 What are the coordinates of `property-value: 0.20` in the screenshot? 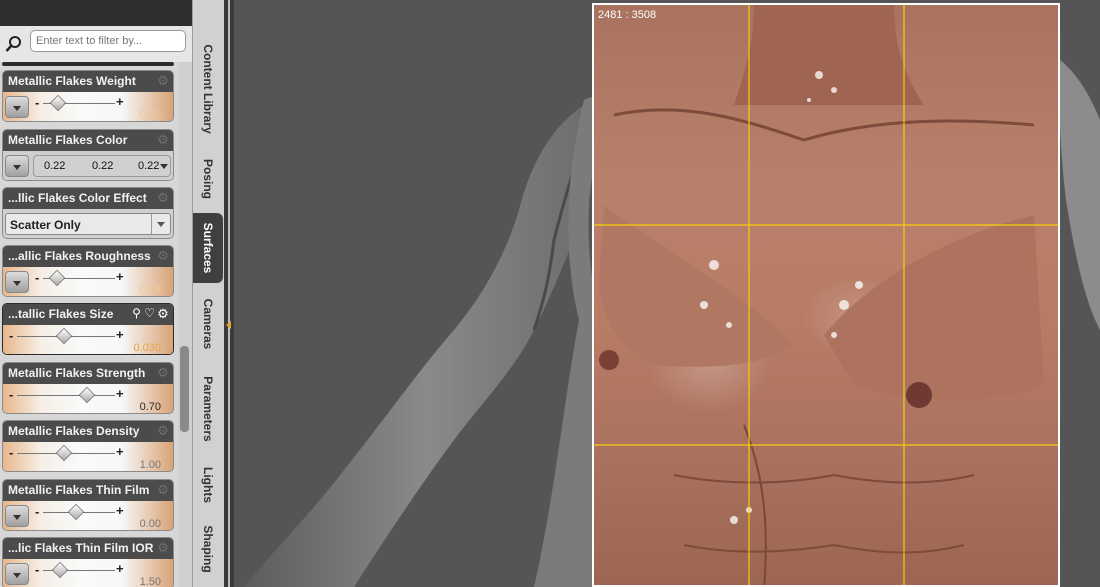 It's located at (150, 115).